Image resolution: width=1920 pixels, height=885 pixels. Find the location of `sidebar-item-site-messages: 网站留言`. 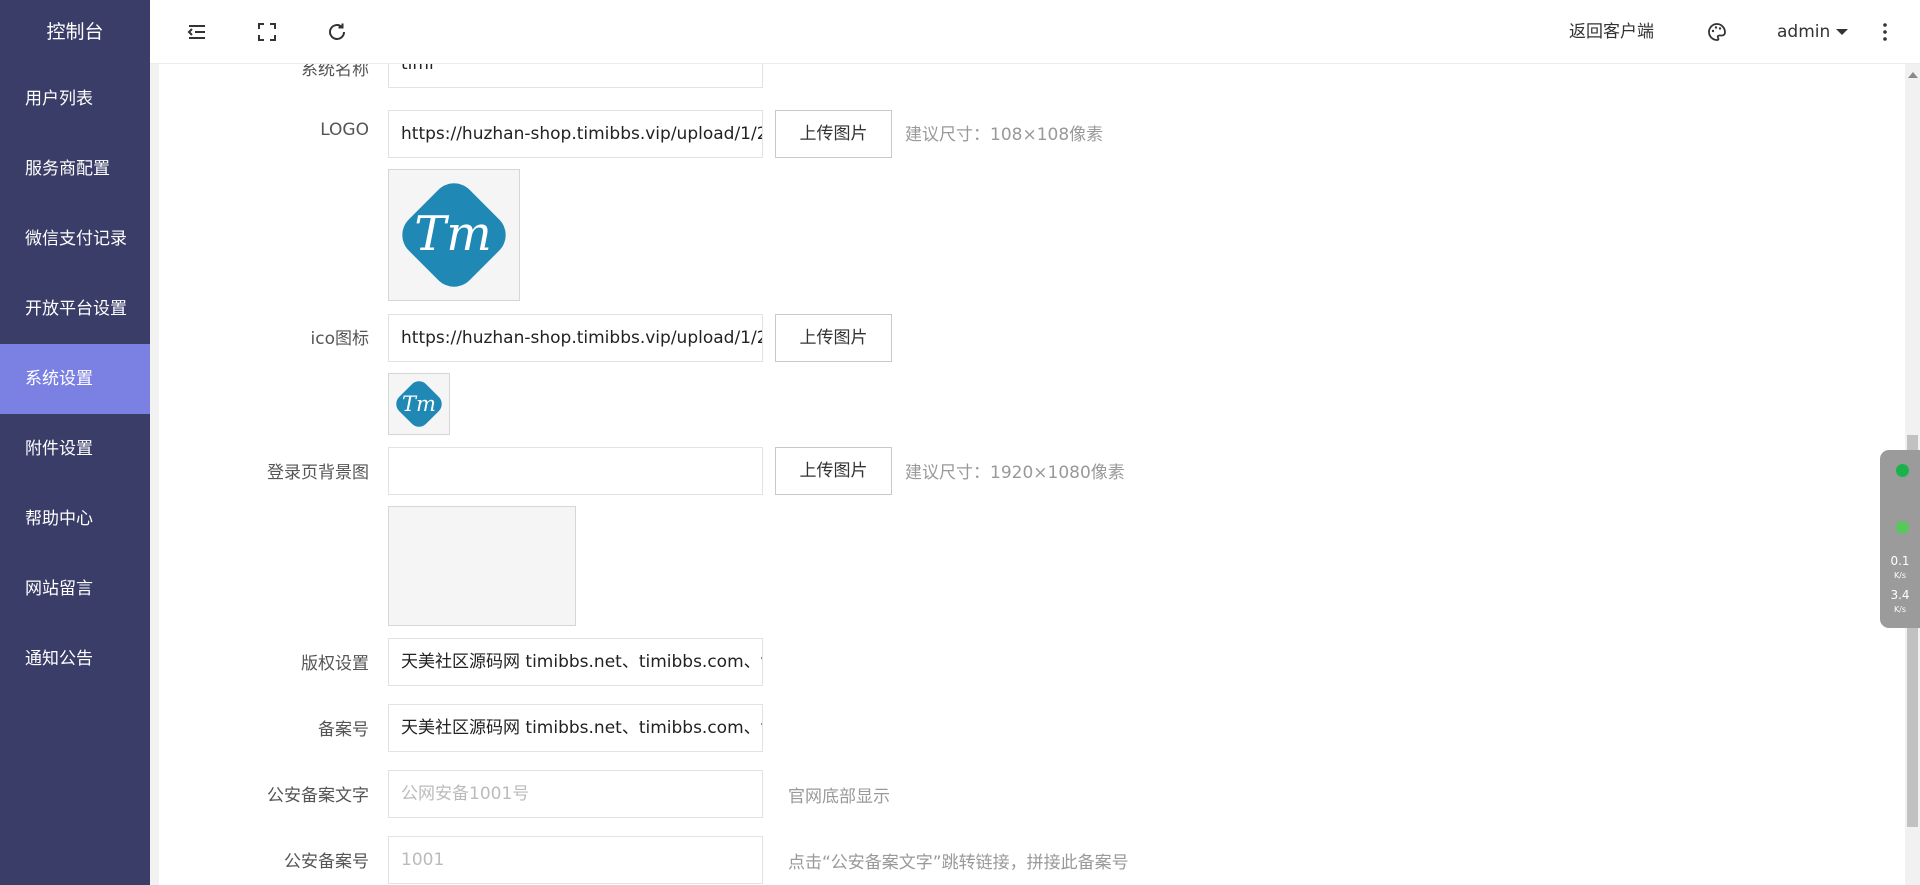

sidebar-item-site-messages: 网站留言 is located at coordinates (75, 589).